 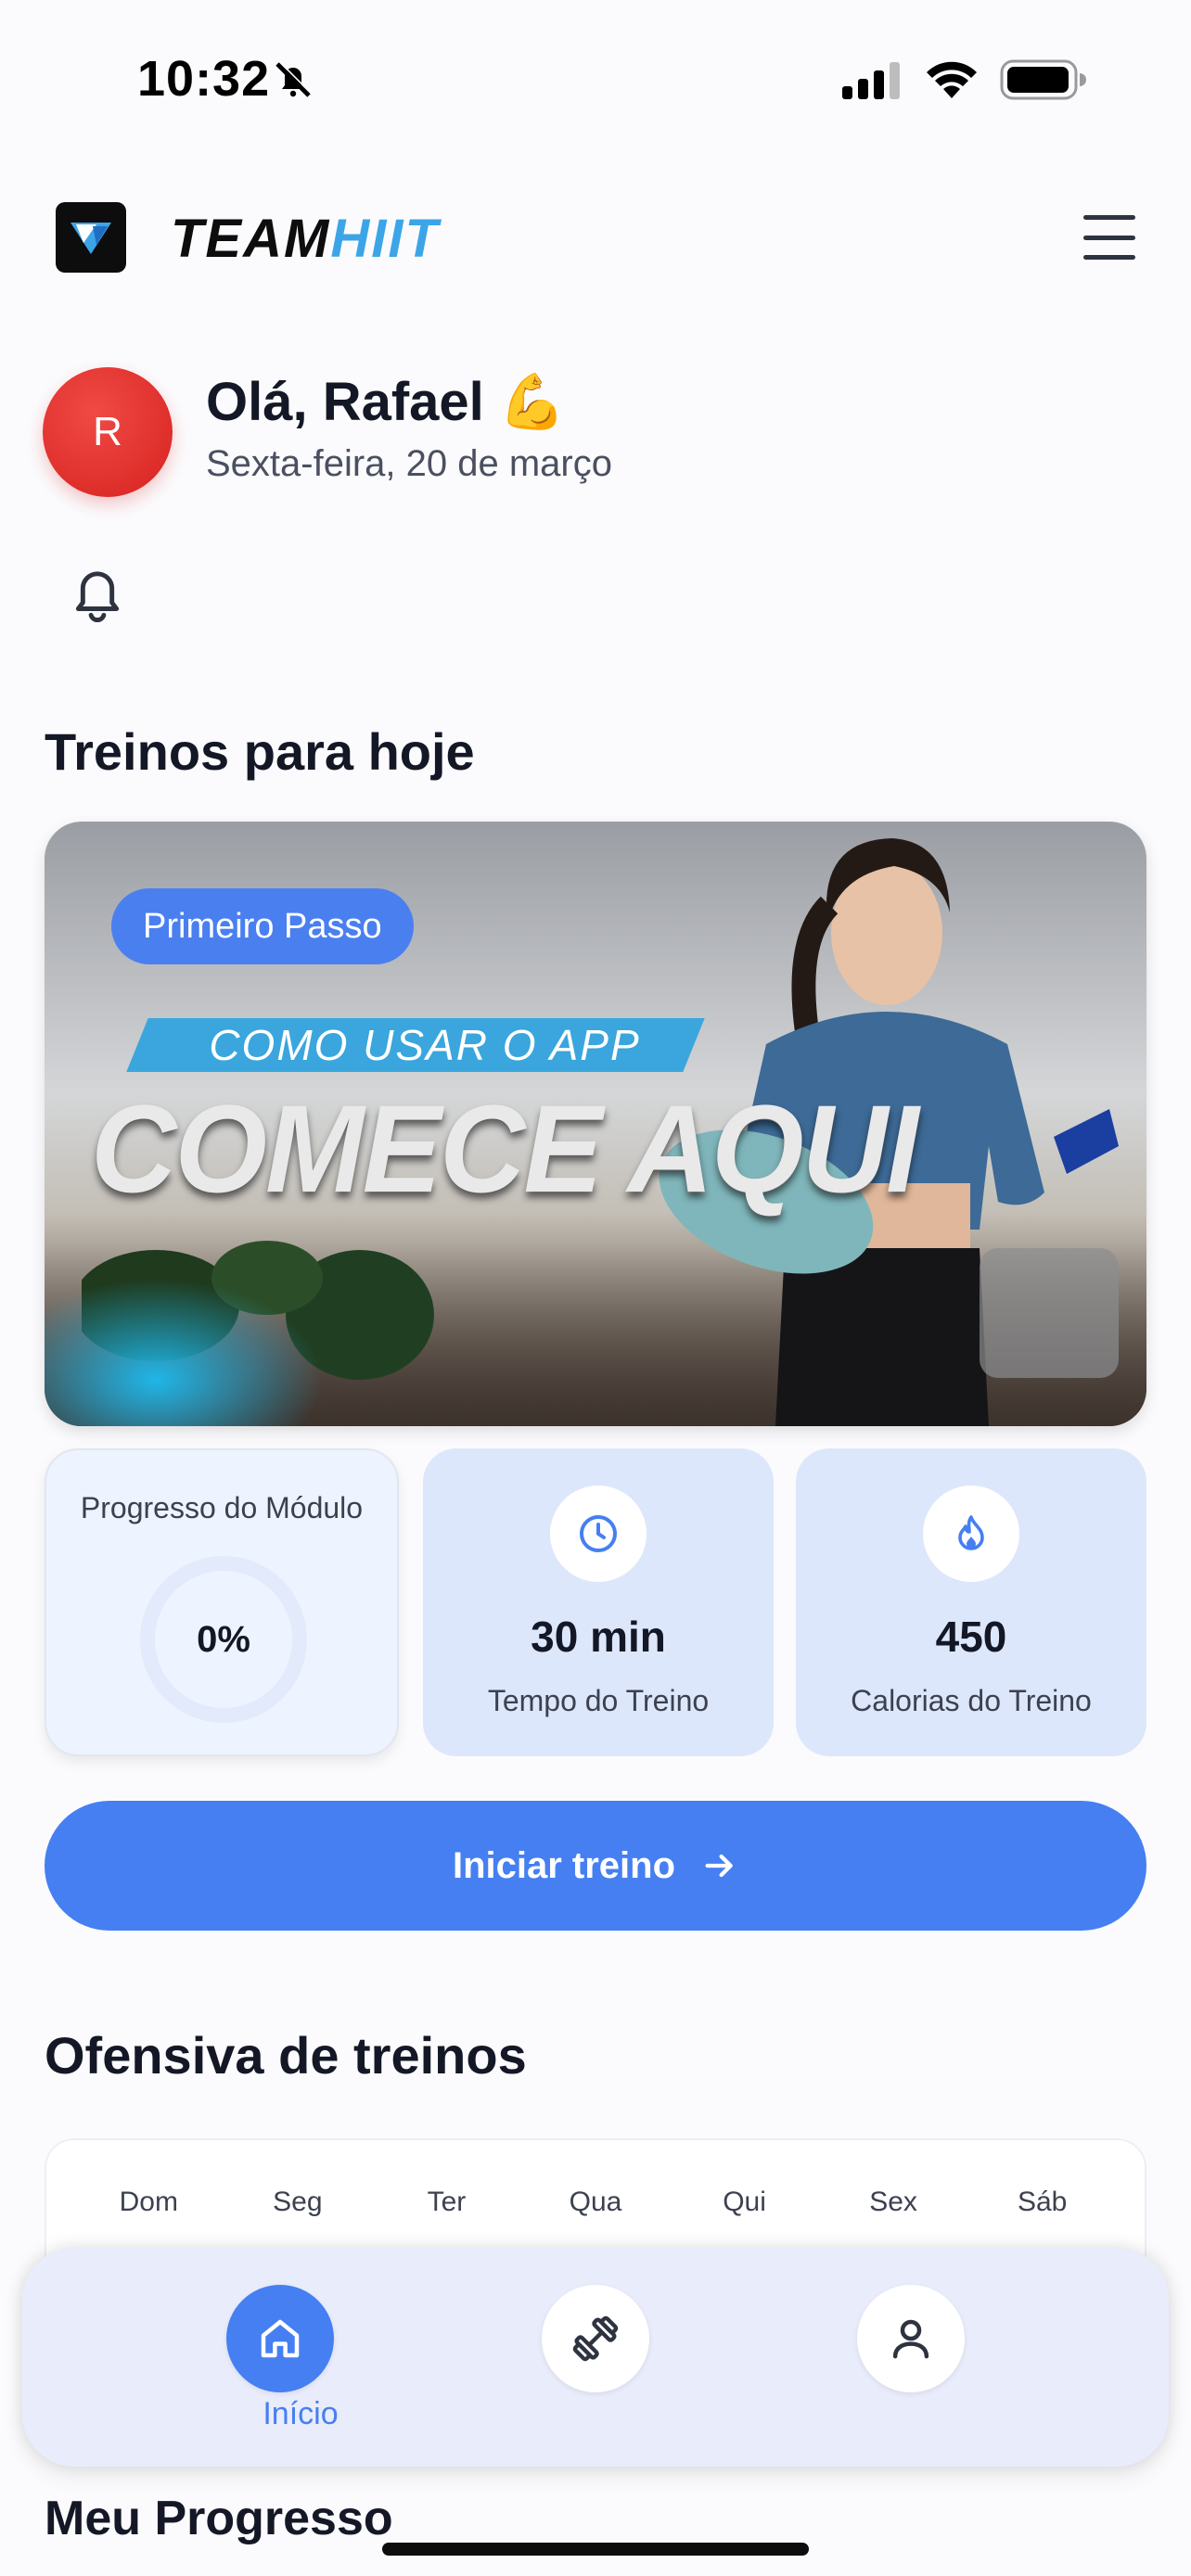 I want to click on status-bar: 10:32, so click(x=595, y=74).